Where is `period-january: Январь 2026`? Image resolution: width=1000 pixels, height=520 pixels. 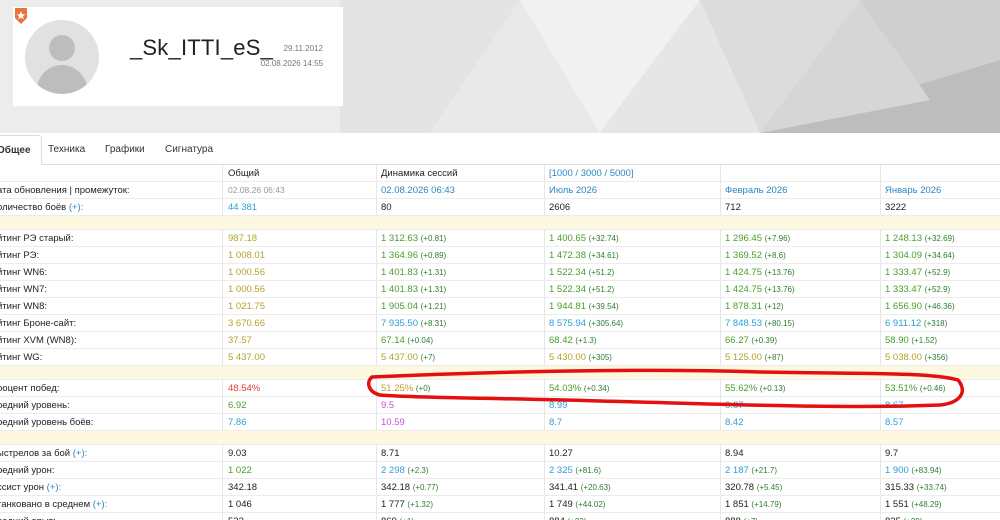 period-january: Январь 2026 is located at coordinates (913, 190).